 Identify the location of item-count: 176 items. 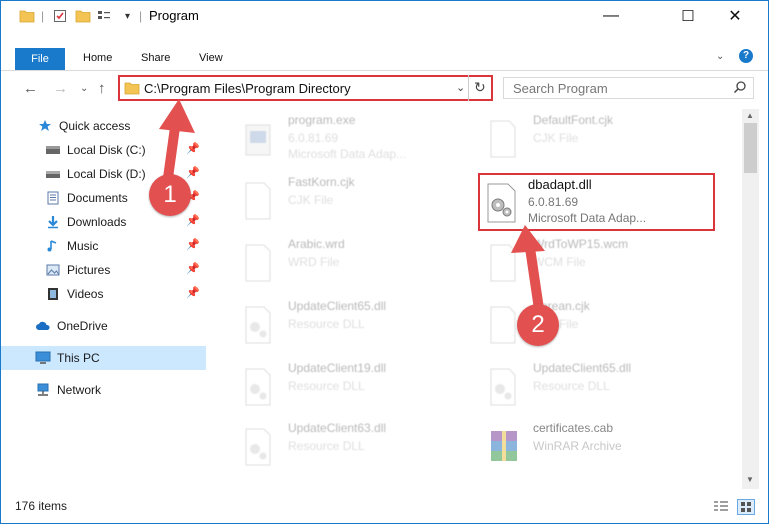
(41, 506).